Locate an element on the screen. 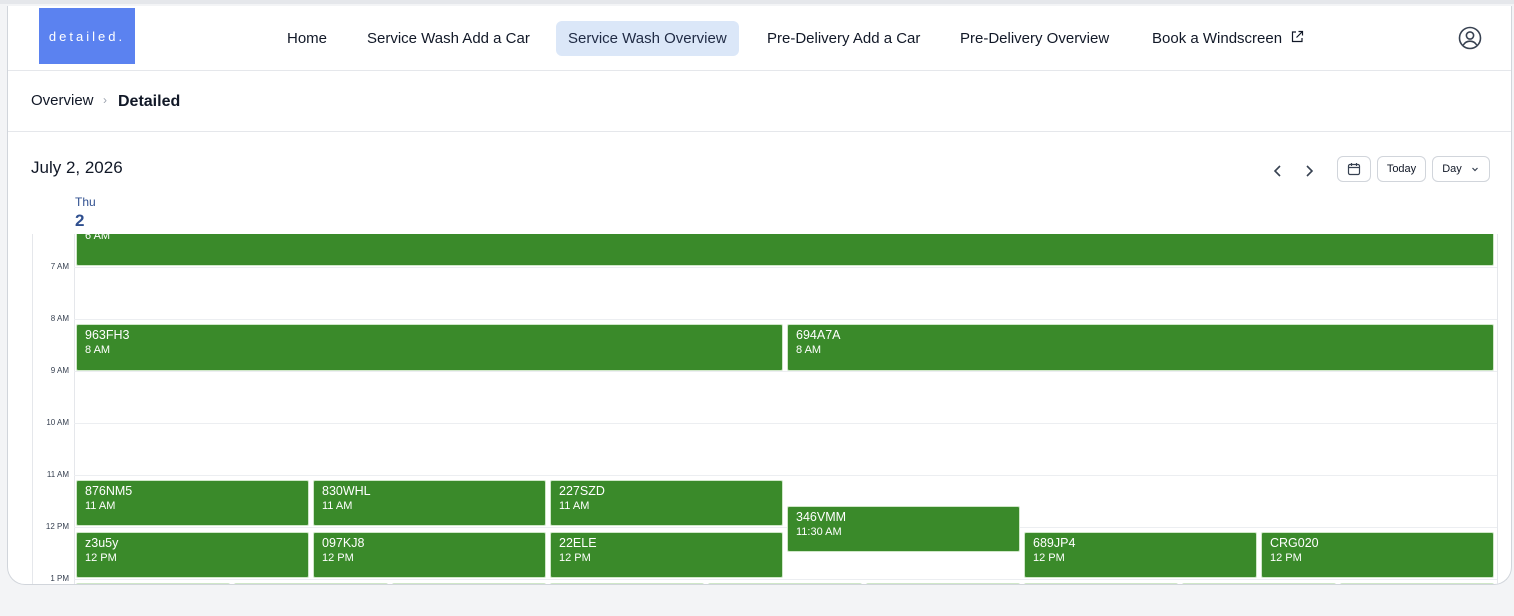 The image size is (1514, 616). event-title: z3u5y is located at coordinates (102, 543).